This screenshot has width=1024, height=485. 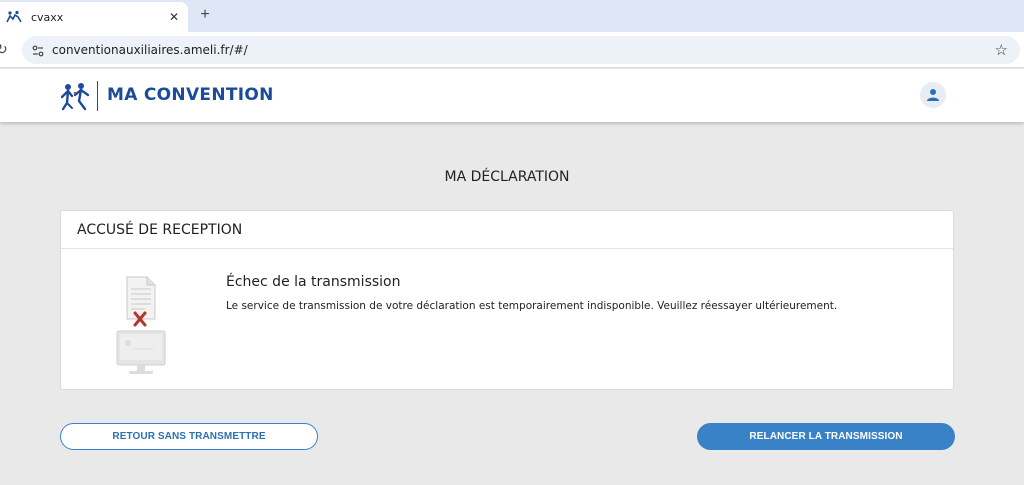 I want to click on logo-divider, so click(x=97, y=96).